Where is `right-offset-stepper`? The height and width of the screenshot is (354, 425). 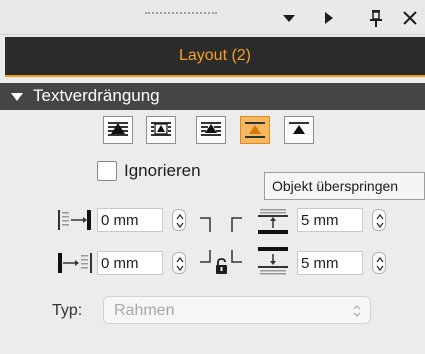 right-offset-stepper is located at coordinates (179, 263).